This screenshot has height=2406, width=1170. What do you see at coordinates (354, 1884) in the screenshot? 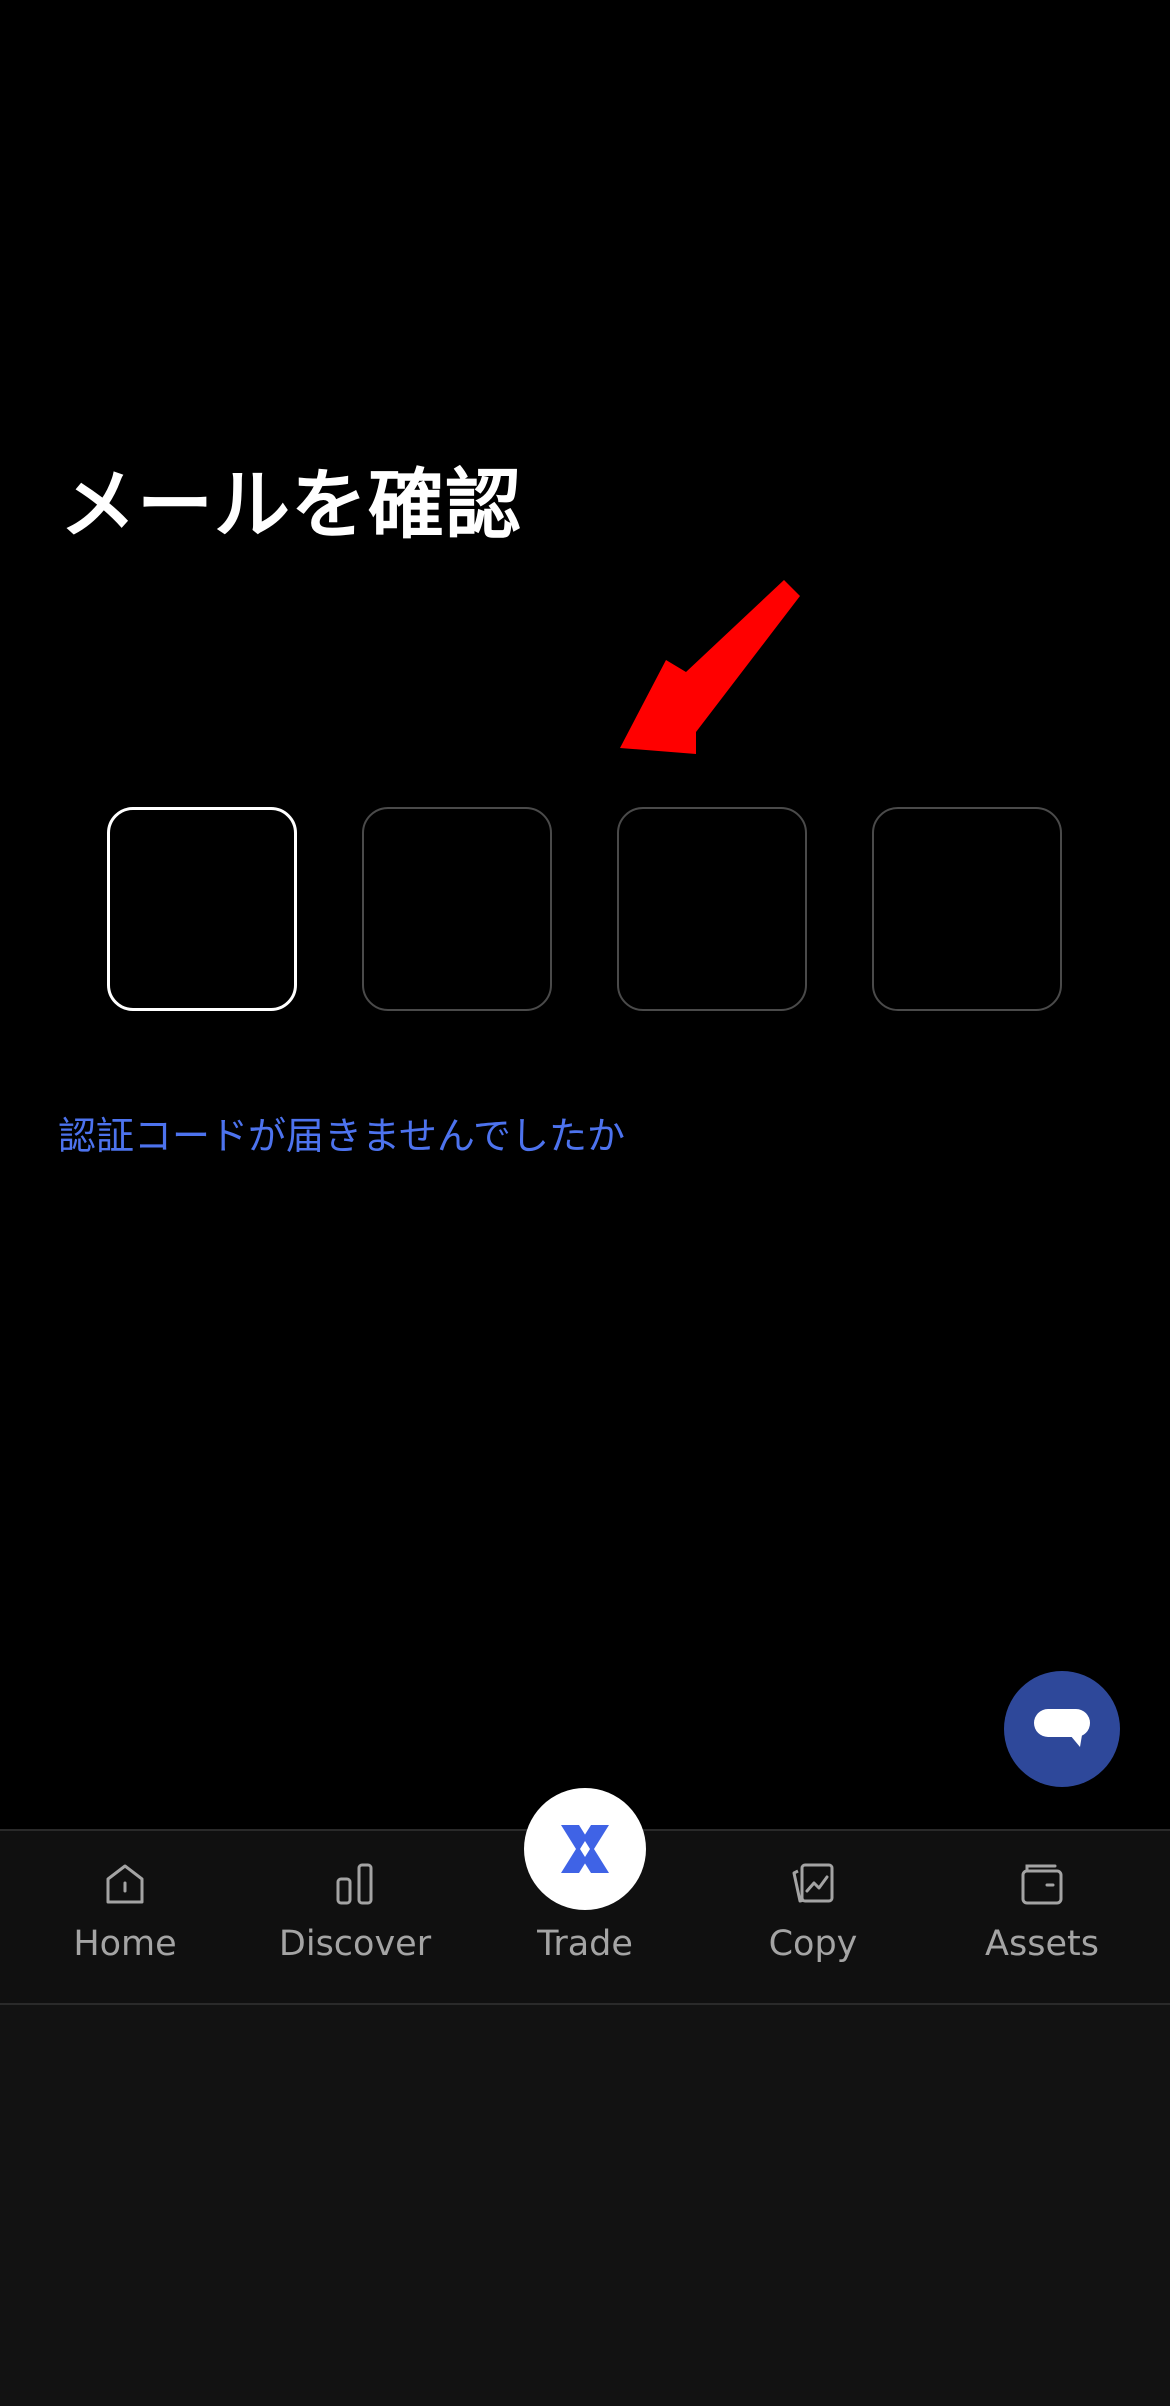
I see `bar-chart-icon` at bounding box center [354, 1884].